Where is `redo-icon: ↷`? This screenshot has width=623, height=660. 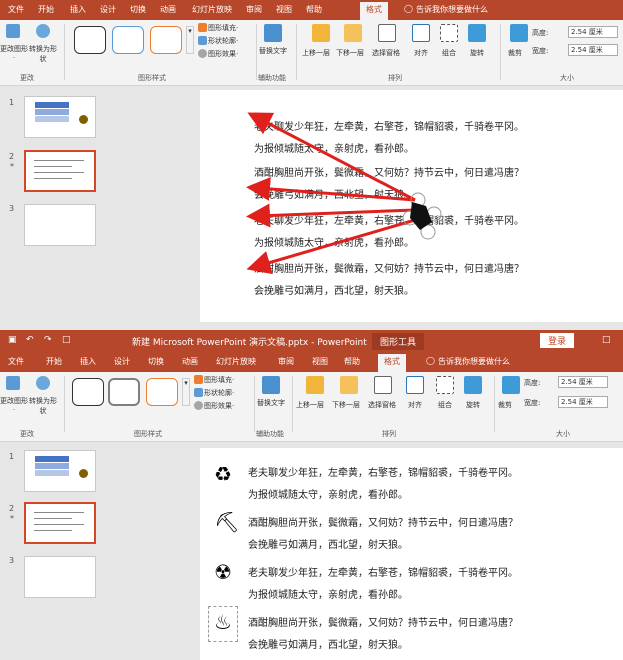 redo-icon: ↷ is located at coordinates (48, 340).